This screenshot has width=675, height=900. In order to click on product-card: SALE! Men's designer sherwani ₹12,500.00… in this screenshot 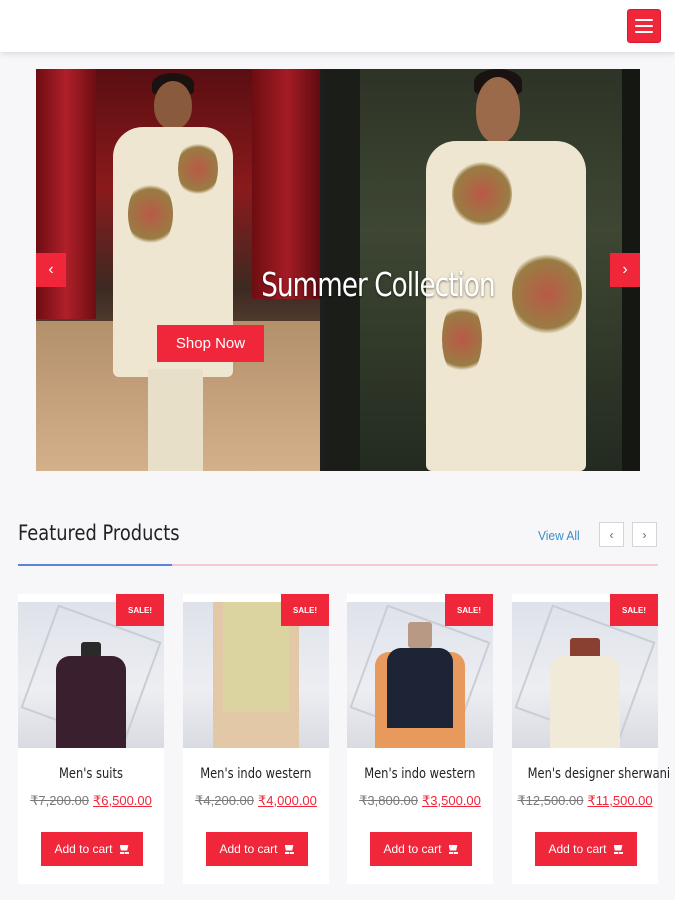, I will do `click(591, 739)`.